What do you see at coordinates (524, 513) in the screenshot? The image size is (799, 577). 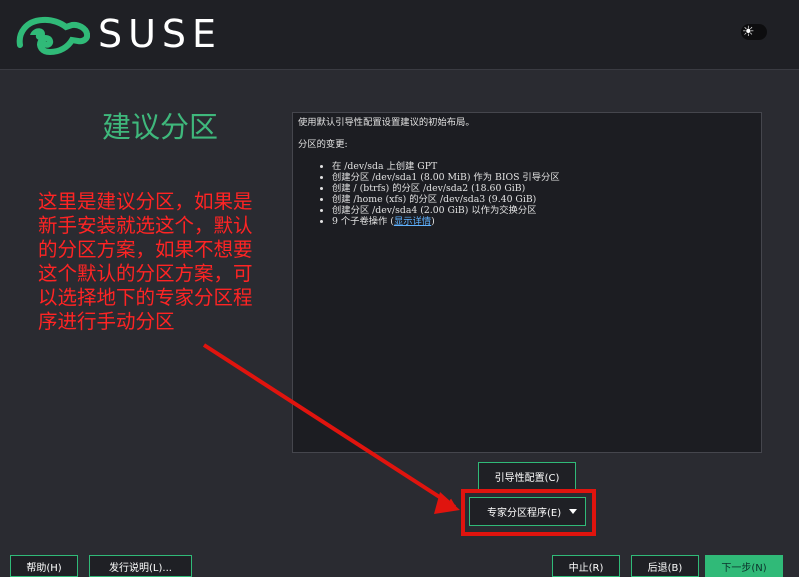 I see `expert-partitioner-label: 专家分区程序(E)` at bounding box center [524, 513].